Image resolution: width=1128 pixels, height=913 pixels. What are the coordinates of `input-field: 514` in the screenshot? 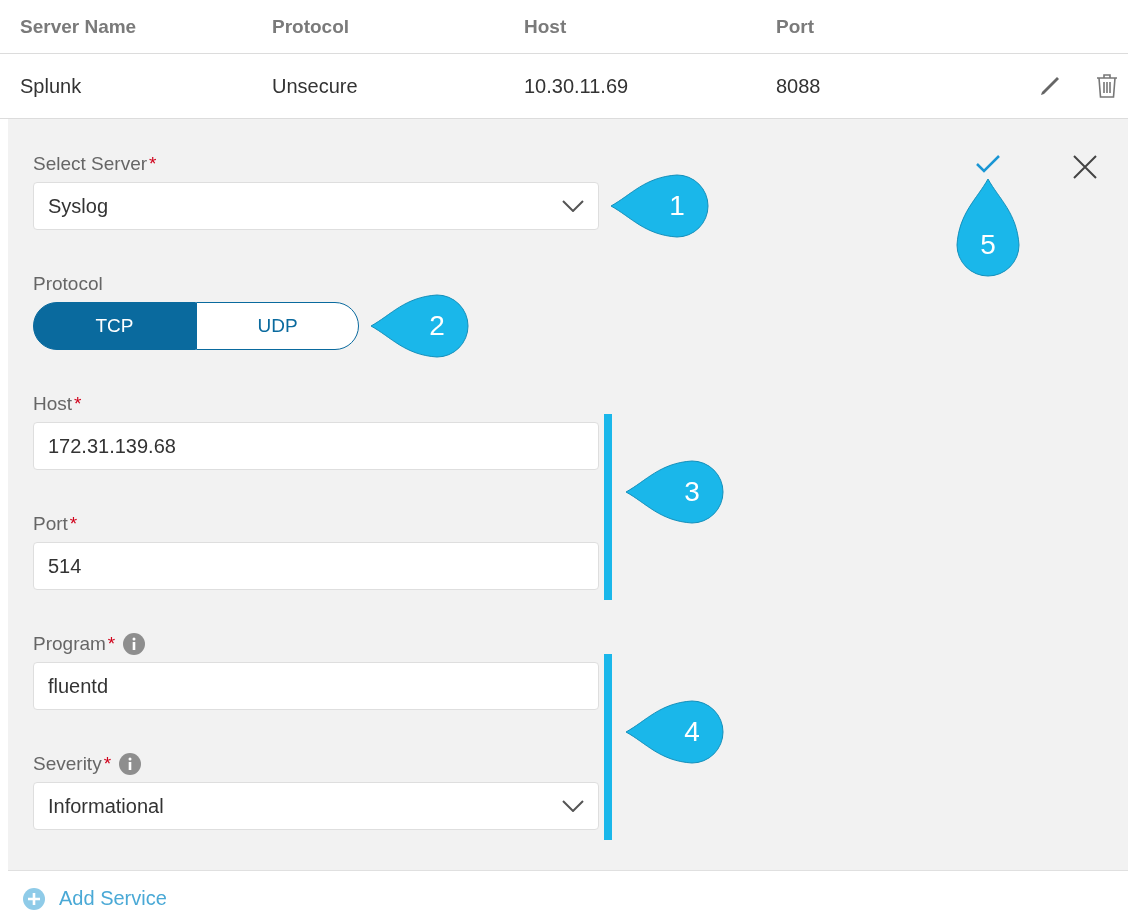 It's located at (316, 566).